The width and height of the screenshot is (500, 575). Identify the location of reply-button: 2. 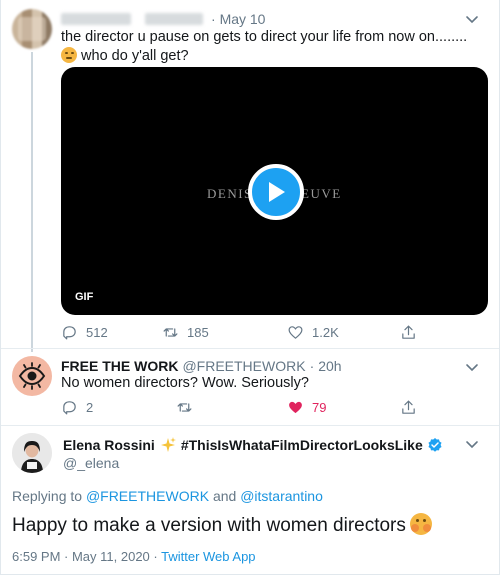
(77, 407).